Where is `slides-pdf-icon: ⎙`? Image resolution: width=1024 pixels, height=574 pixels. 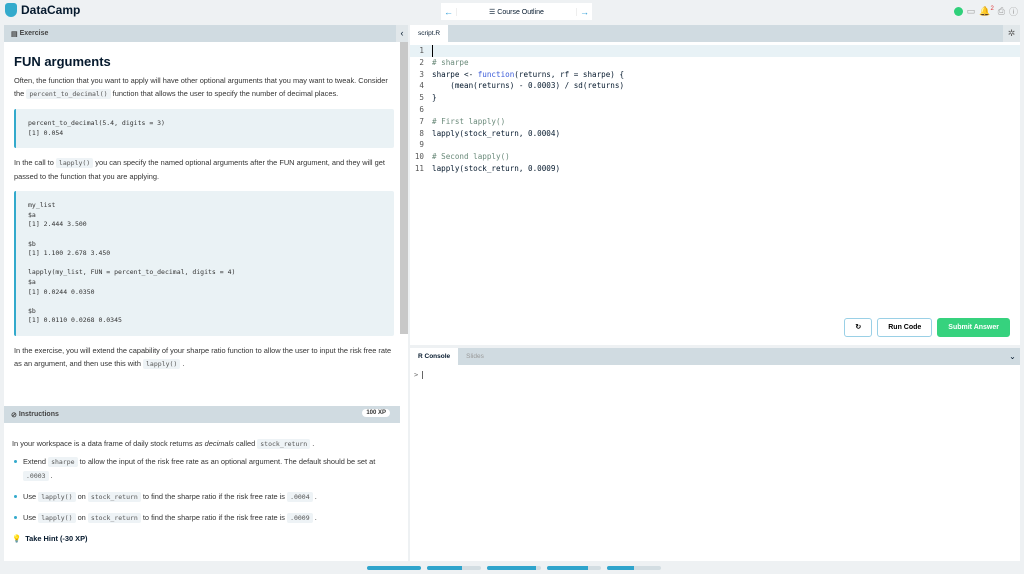 slides-pdf-icon: ⎙ is located at coordinates (1001, 11).